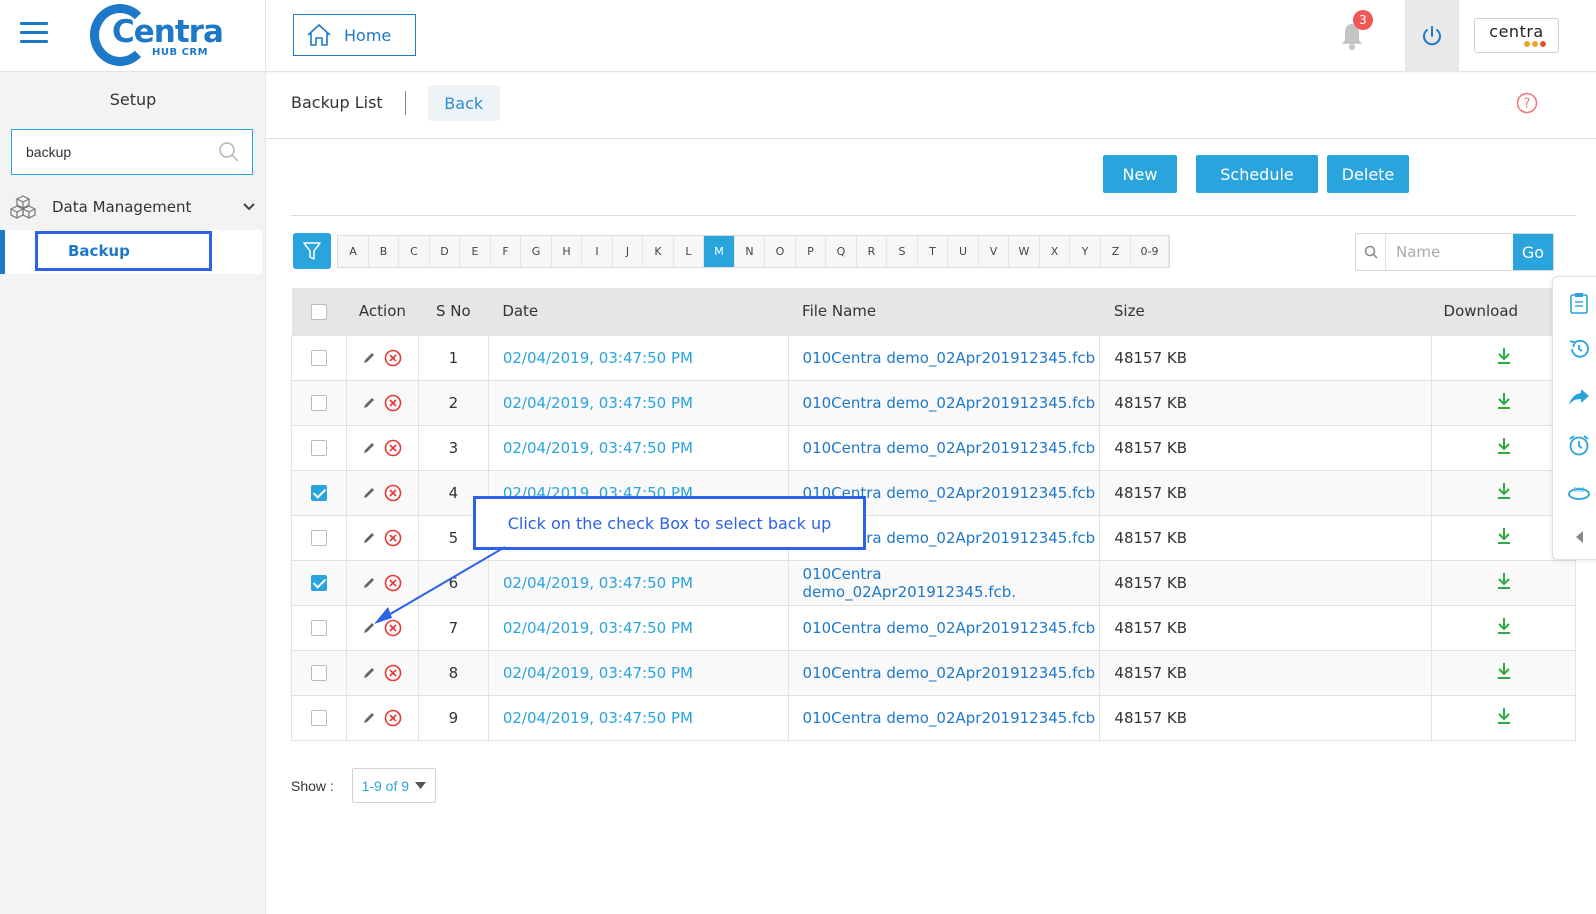 The image size is (1596, 914). Describe the element at coordinates (475, 251) in the screenshot. I see `alpha-filter-e: E` at that location.